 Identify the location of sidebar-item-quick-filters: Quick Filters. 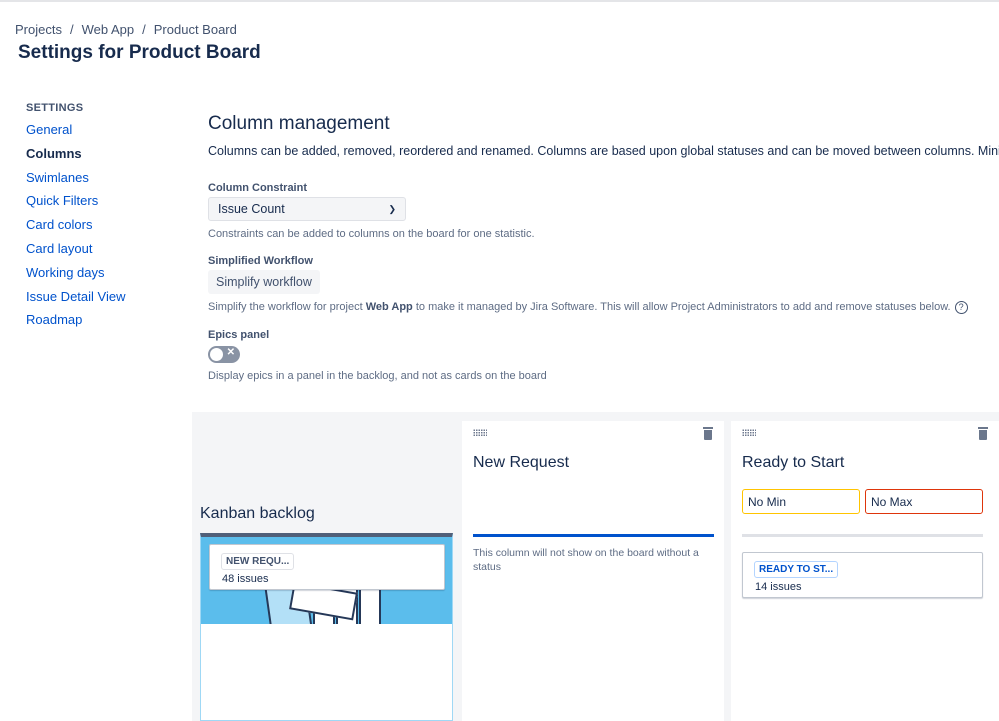
(101, 205).